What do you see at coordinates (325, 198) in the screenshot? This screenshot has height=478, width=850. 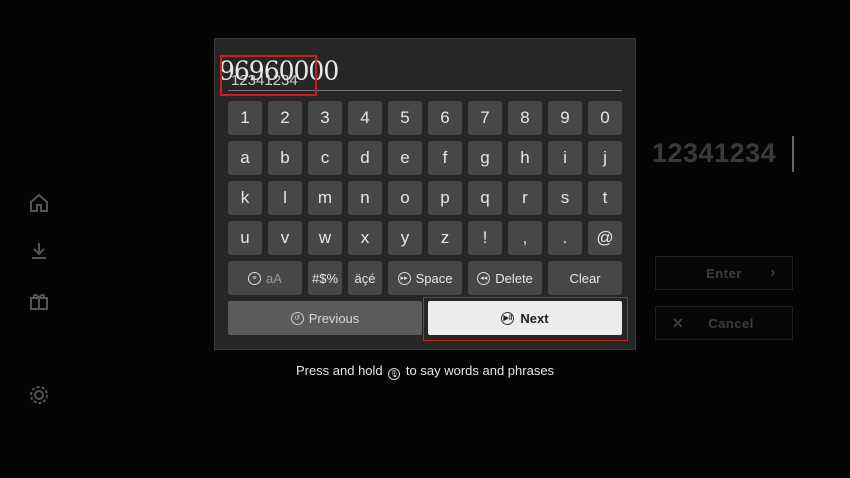 I see `key-m: m` at bounding box center [325, 198].